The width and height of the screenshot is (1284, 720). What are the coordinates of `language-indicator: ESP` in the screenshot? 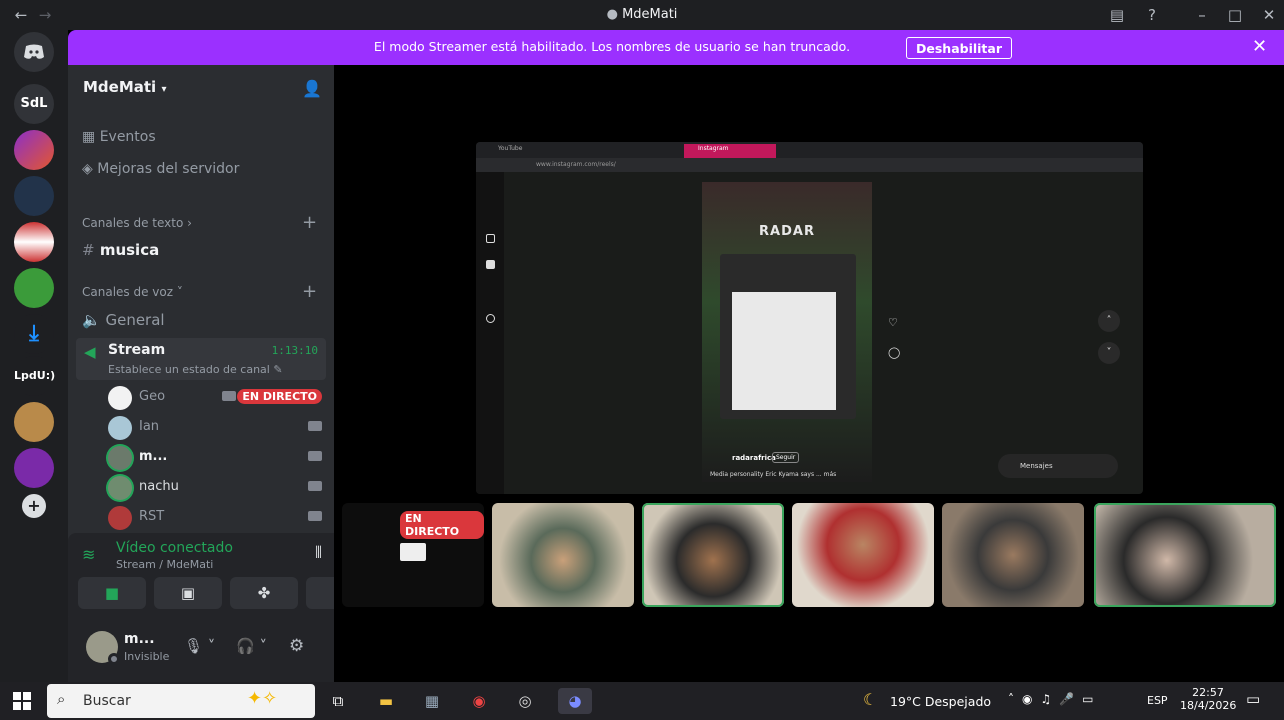 It's located at (1157, 700).